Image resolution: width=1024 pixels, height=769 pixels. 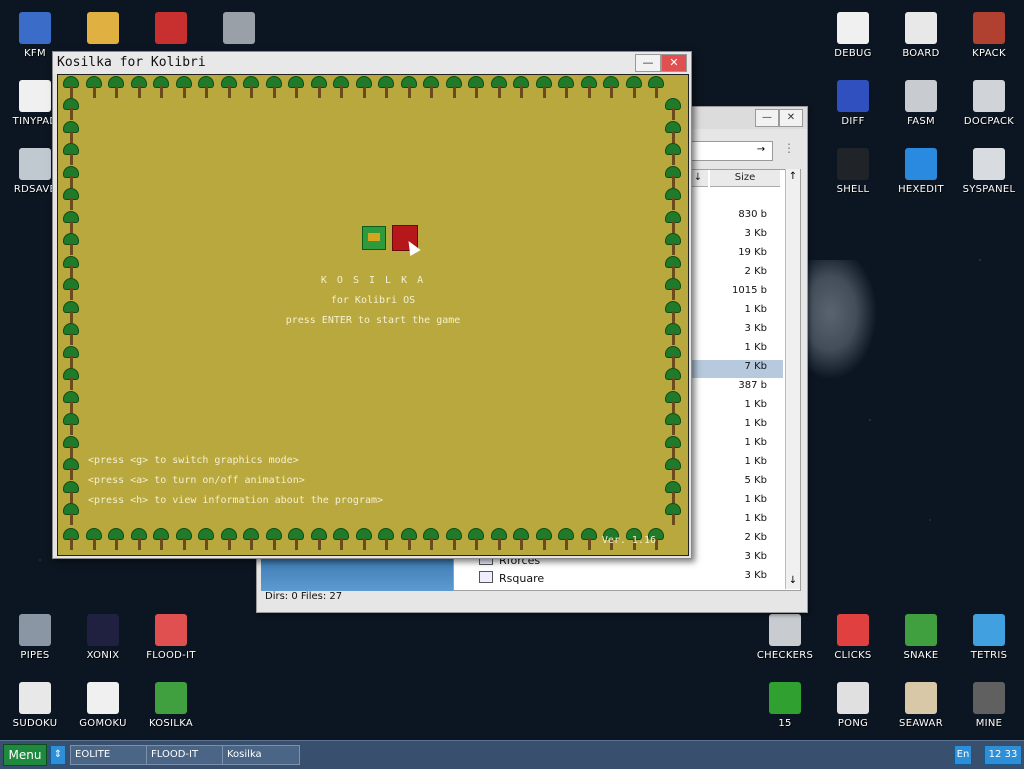 I want to click on scroll-up-icon: ↑, so click(x=793, y=177).